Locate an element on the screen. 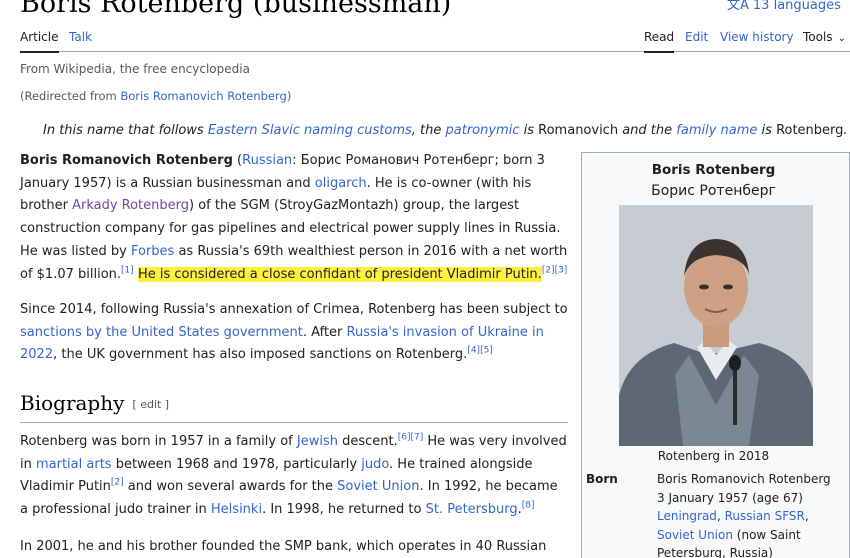 This screenshot has width=850, height=558. tools-menu: Tools ⌄ is located at coordinates (824, 37).